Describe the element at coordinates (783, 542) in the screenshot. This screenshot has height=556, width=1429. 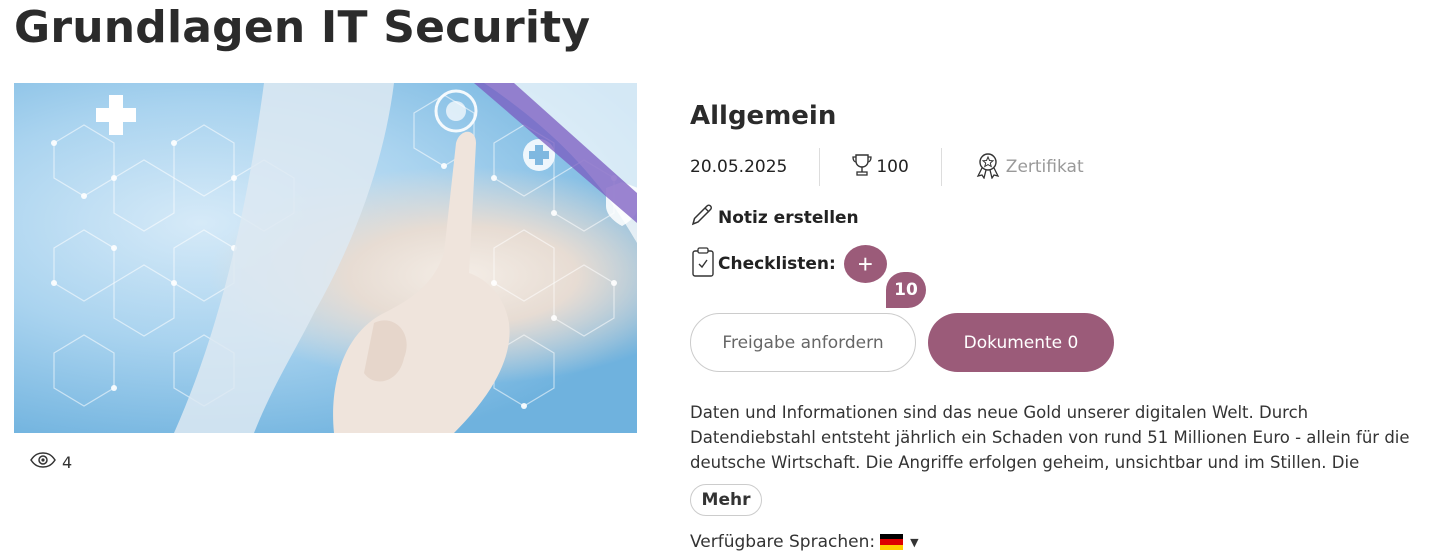
I see `languages-label: Verfügbare Sprachen:` at that location.